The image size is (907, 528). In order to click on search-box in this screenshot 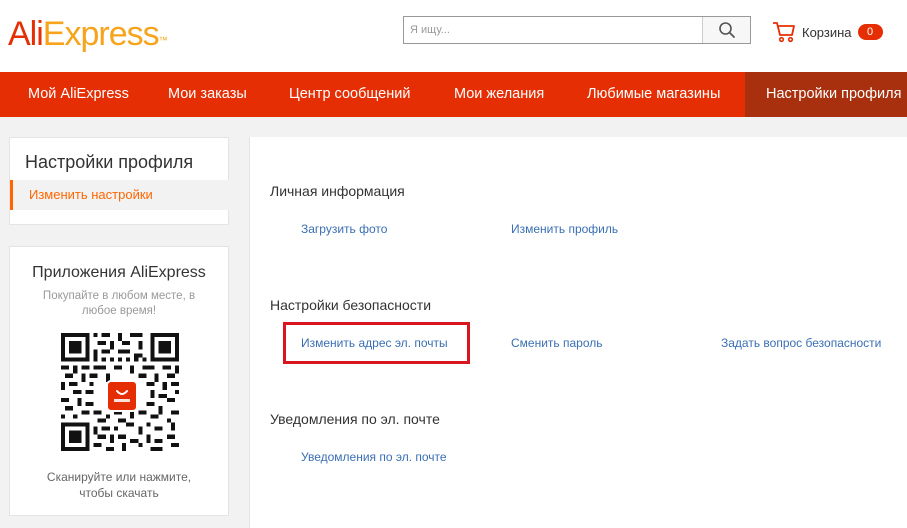, I will do `click(577, 30)`.